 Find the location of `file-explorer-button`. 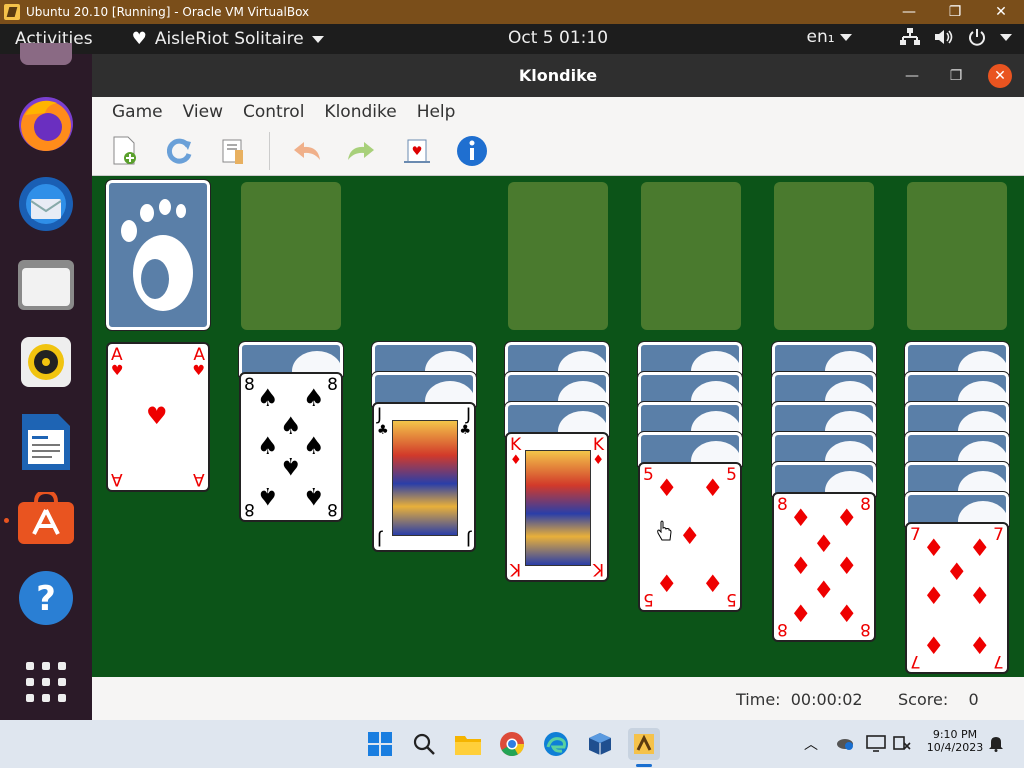

file-explorer-button is located at coordinates (468, 744).